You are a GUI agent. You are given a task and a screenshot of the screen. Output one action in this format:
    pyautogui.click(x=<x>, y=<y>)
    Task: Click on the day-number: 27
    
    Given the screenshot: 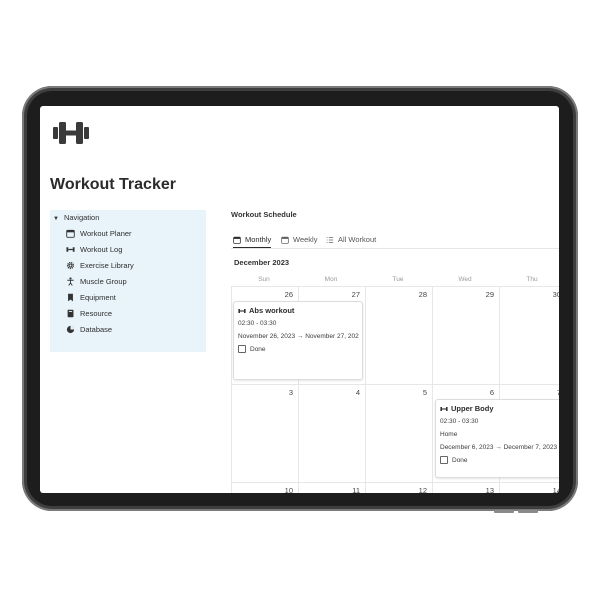 What is the action you would take?
    pyautogui.click(x=355, y=294)
    